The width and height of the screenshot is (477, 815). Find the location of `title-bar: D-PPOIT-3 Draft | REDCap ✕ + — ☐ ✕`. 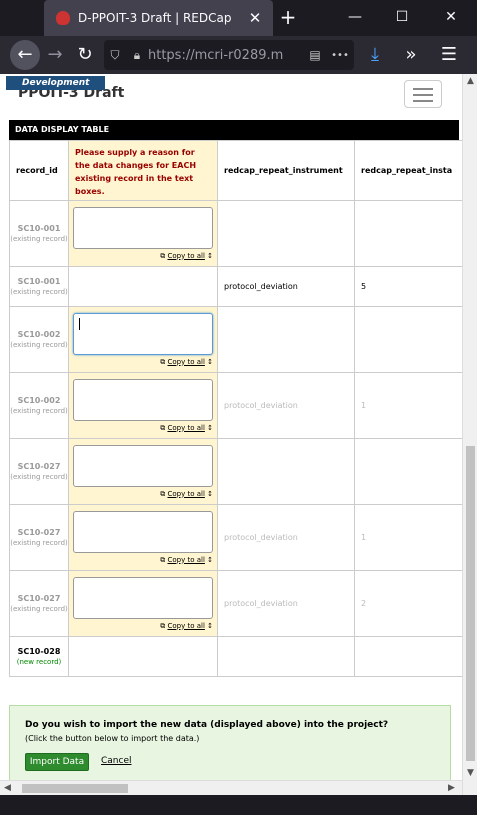

title-bar: D-PPOIT-3 Draft | REDCap ✕ + — ☐ ✕ is located at coordinates (238, 18).